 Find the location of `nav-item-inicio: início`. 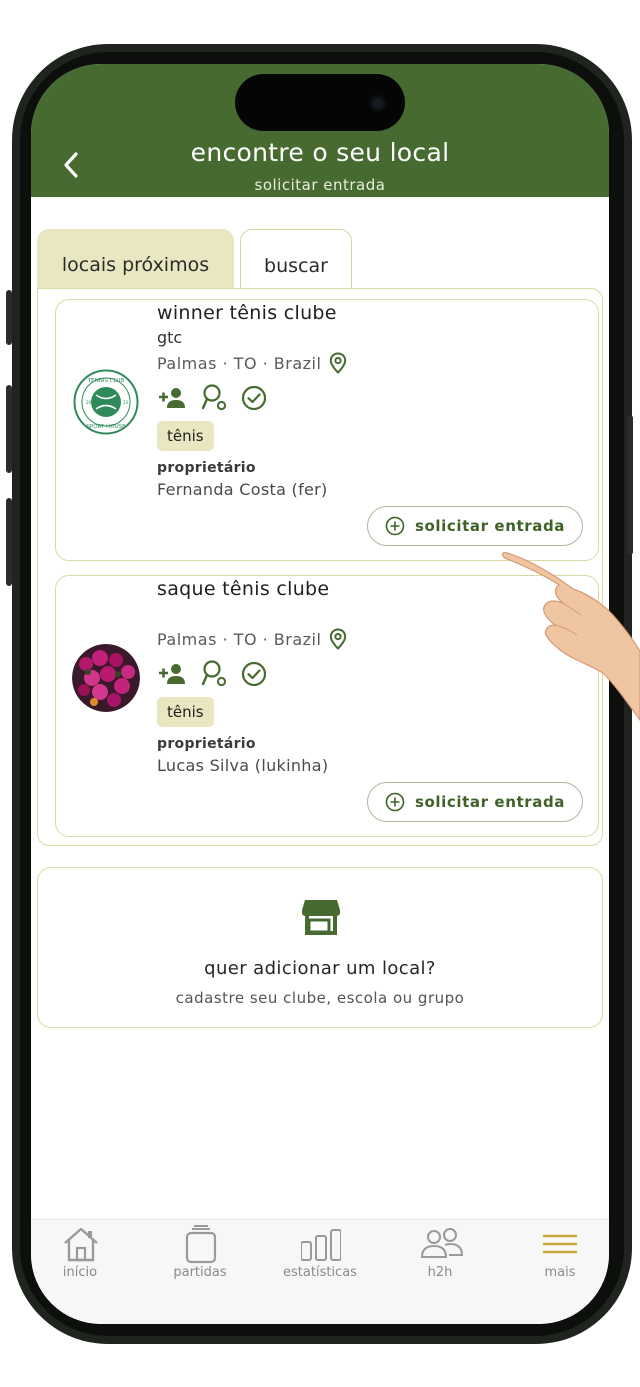

nav-item-inicio: início is located at coordinates (83, 1255).